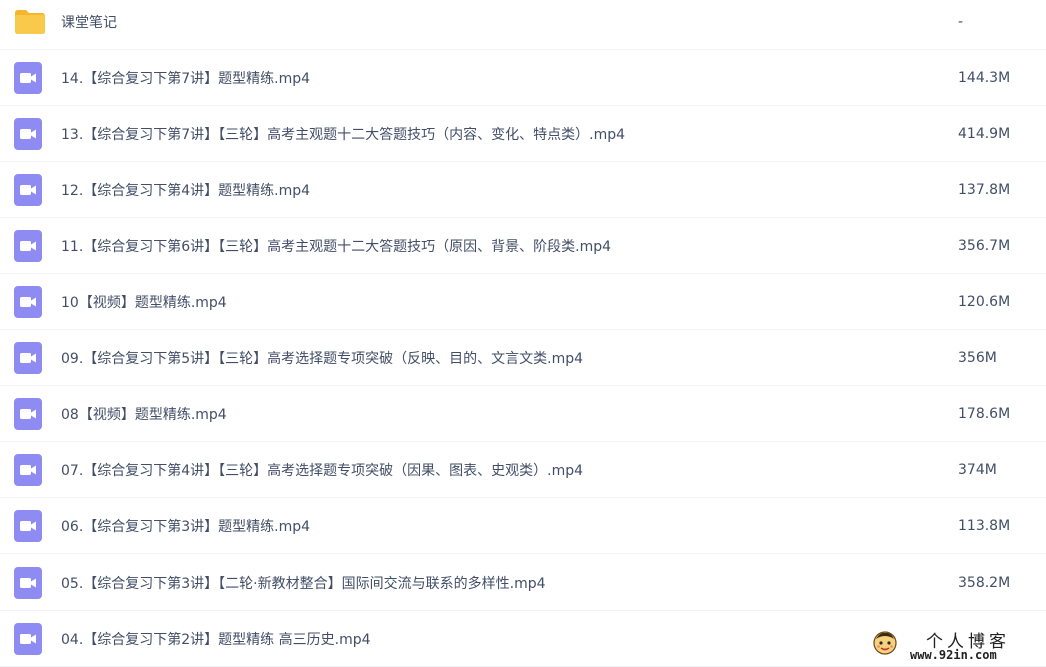 Image resolution: width=1046 pixels, height=667 pixels. Describe the element at coordinates (523, 526) in the screenshot. I see `list-item-video: 06.【综合复习下第3讲】题型精练.mp4 113.8M` at that location.